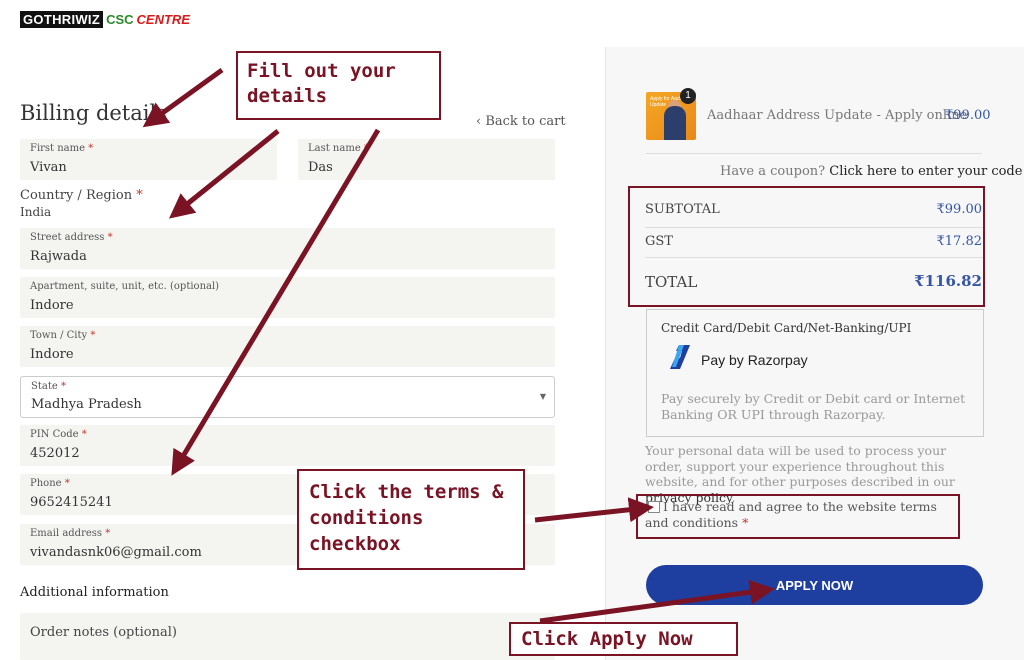  What do you see at coordinates (287, 445) in the screenshot?
I see `pin-code-field: PIN Code * 452012` at bounding box center [287, 445].